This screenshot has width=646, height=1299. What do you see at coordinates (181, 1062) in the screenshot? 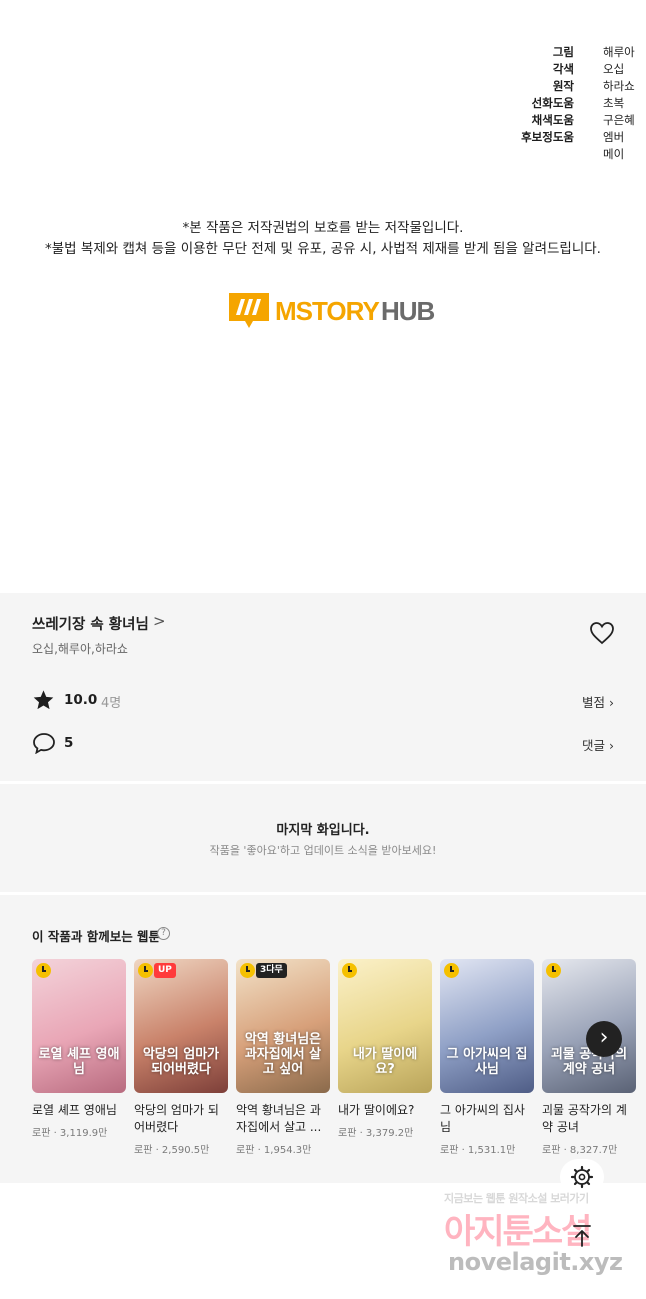
I see `cover-title: 악당의 엄마가 되어버렸다` at bounding box center [181, 1062].